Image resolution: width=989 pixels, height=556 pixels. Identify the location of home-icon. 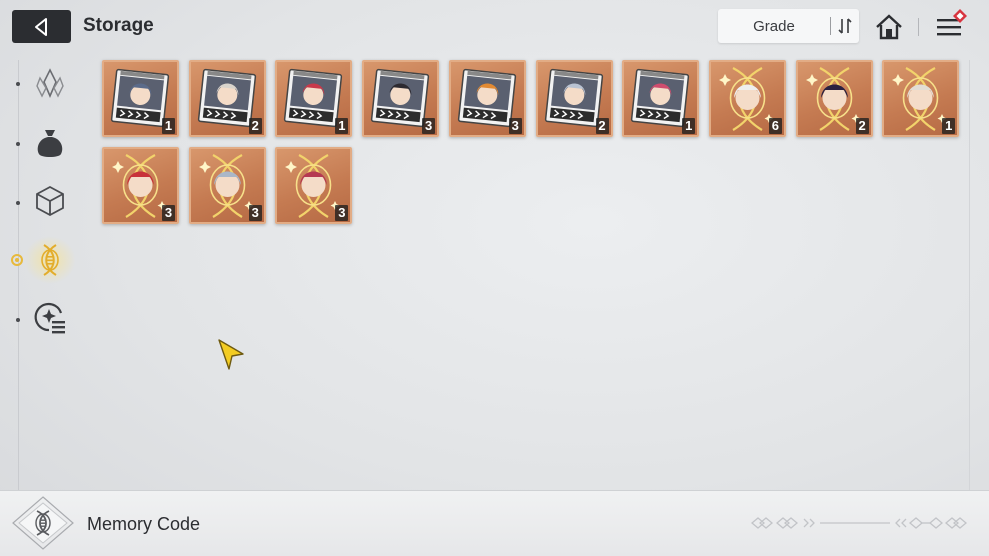
(889, 27).